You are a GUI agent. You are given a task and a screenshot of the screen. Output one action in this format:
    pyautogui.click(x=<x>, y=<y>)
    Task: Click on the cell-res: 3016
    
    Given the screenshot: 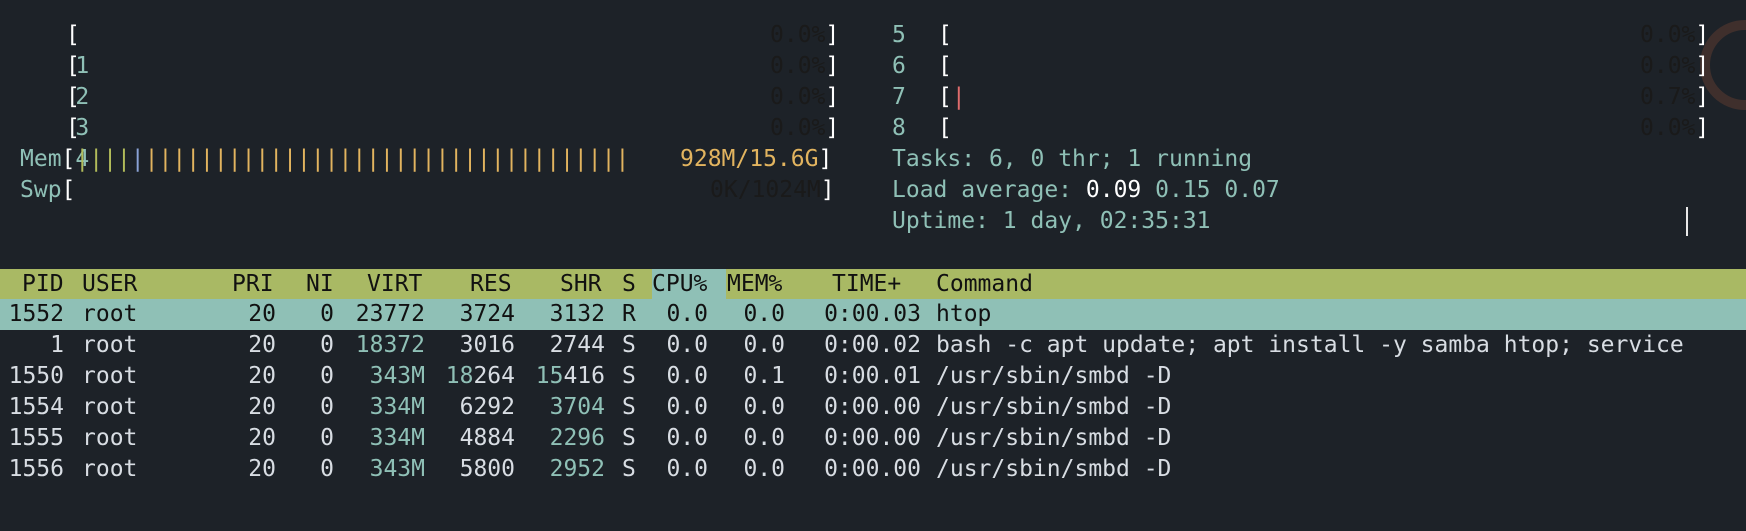 What is the action you would take?
    pyautogui.click(x=487, y=345)
    